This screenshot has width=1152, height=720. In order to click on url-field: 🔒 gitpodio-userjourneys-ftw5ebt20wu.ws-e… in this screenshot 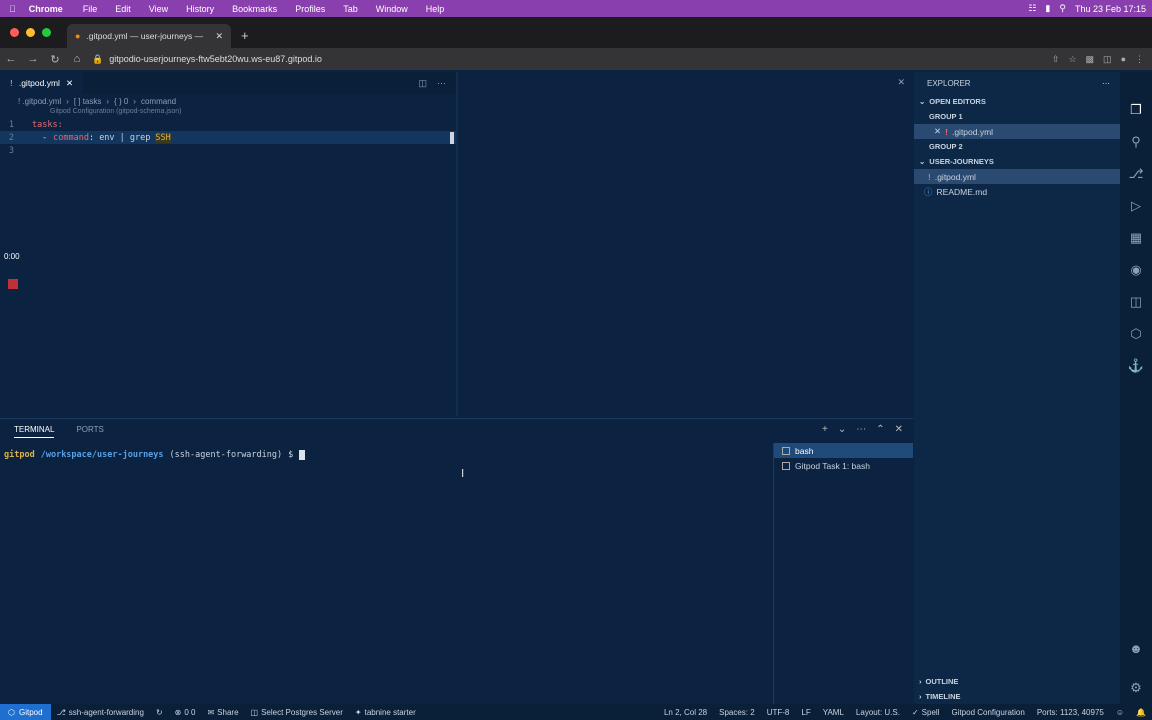, I will do `click(427, 59)`.